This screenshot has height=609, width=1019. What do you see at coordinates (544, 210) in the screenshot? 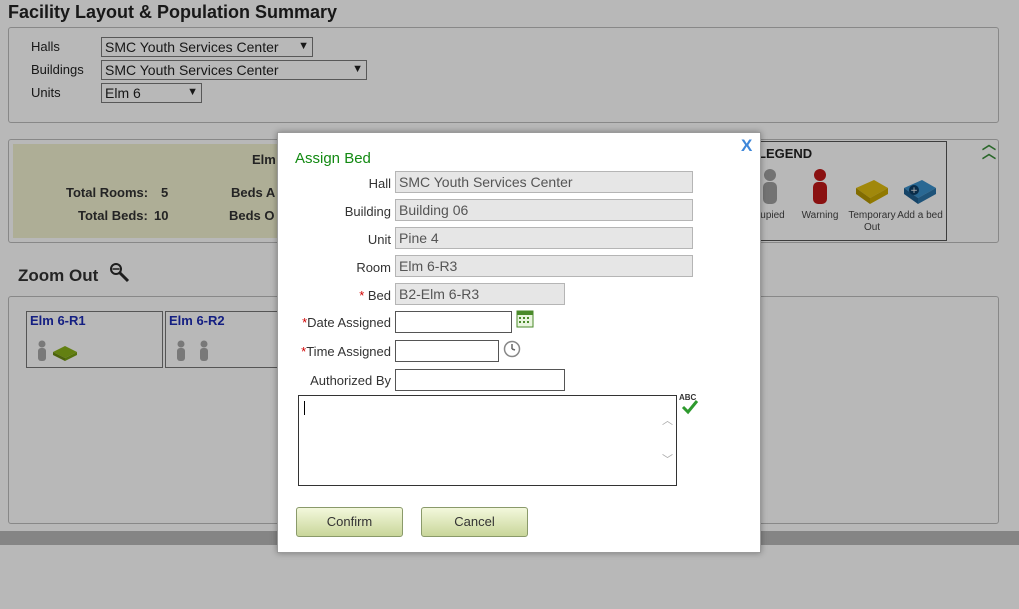
I see `building-field: Building 06` at bounding box center [544, 210].